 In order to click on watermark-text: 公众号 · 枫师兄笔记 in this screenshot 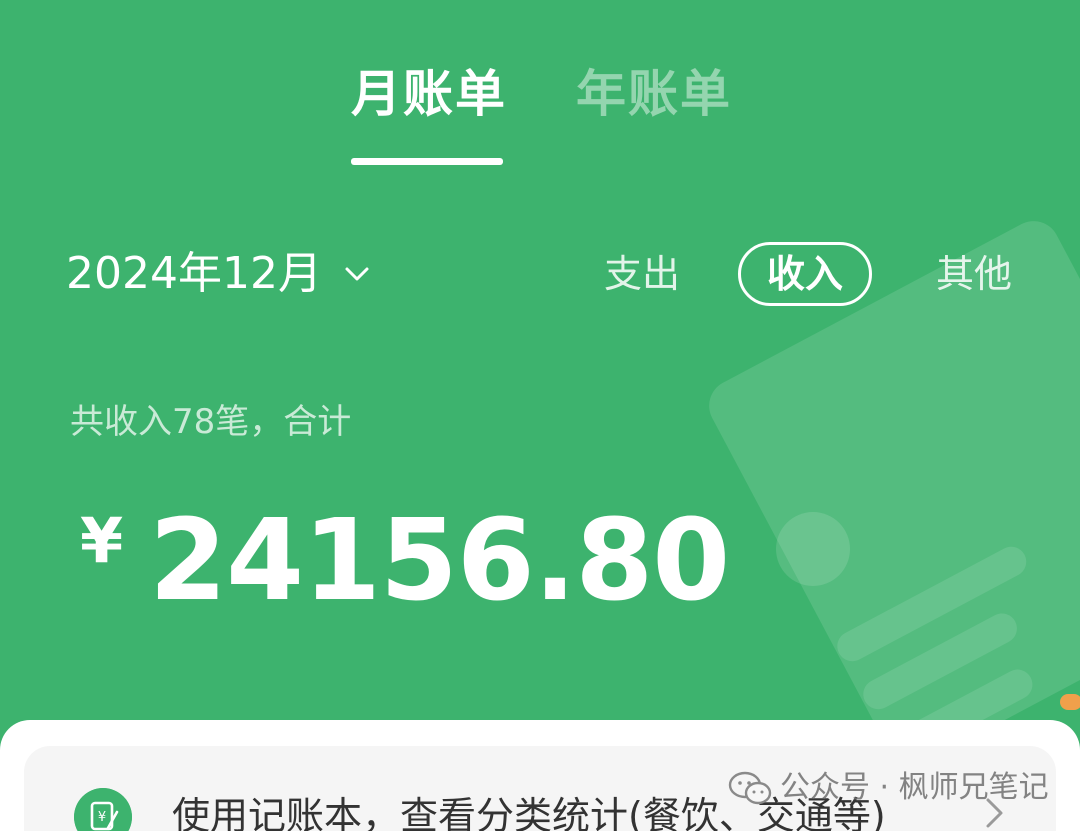, I will do `click(914, 787)`.